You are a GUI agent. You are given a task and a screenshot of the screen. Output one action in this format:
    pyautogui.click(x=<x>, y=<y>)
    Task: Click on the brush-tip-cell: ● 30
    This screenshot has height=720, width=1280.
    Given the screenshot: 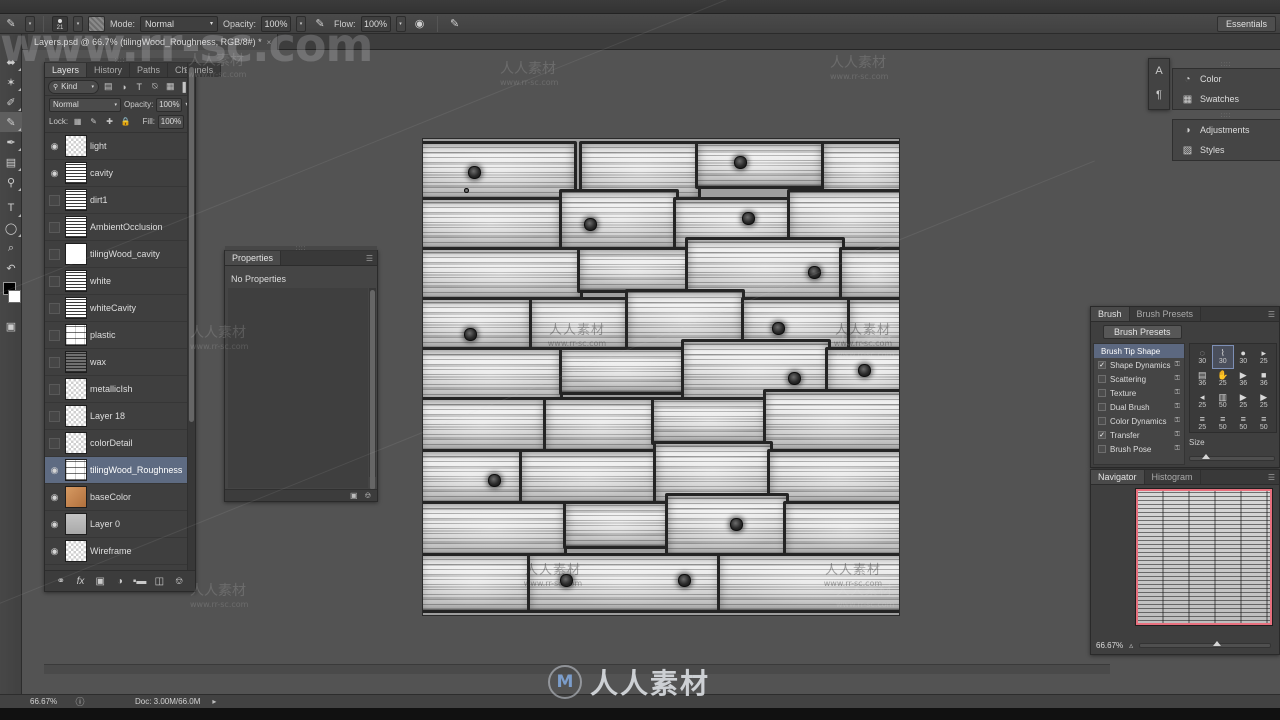 What is the action you would take?
    pyautogui.click(x=1243, y=357)
    